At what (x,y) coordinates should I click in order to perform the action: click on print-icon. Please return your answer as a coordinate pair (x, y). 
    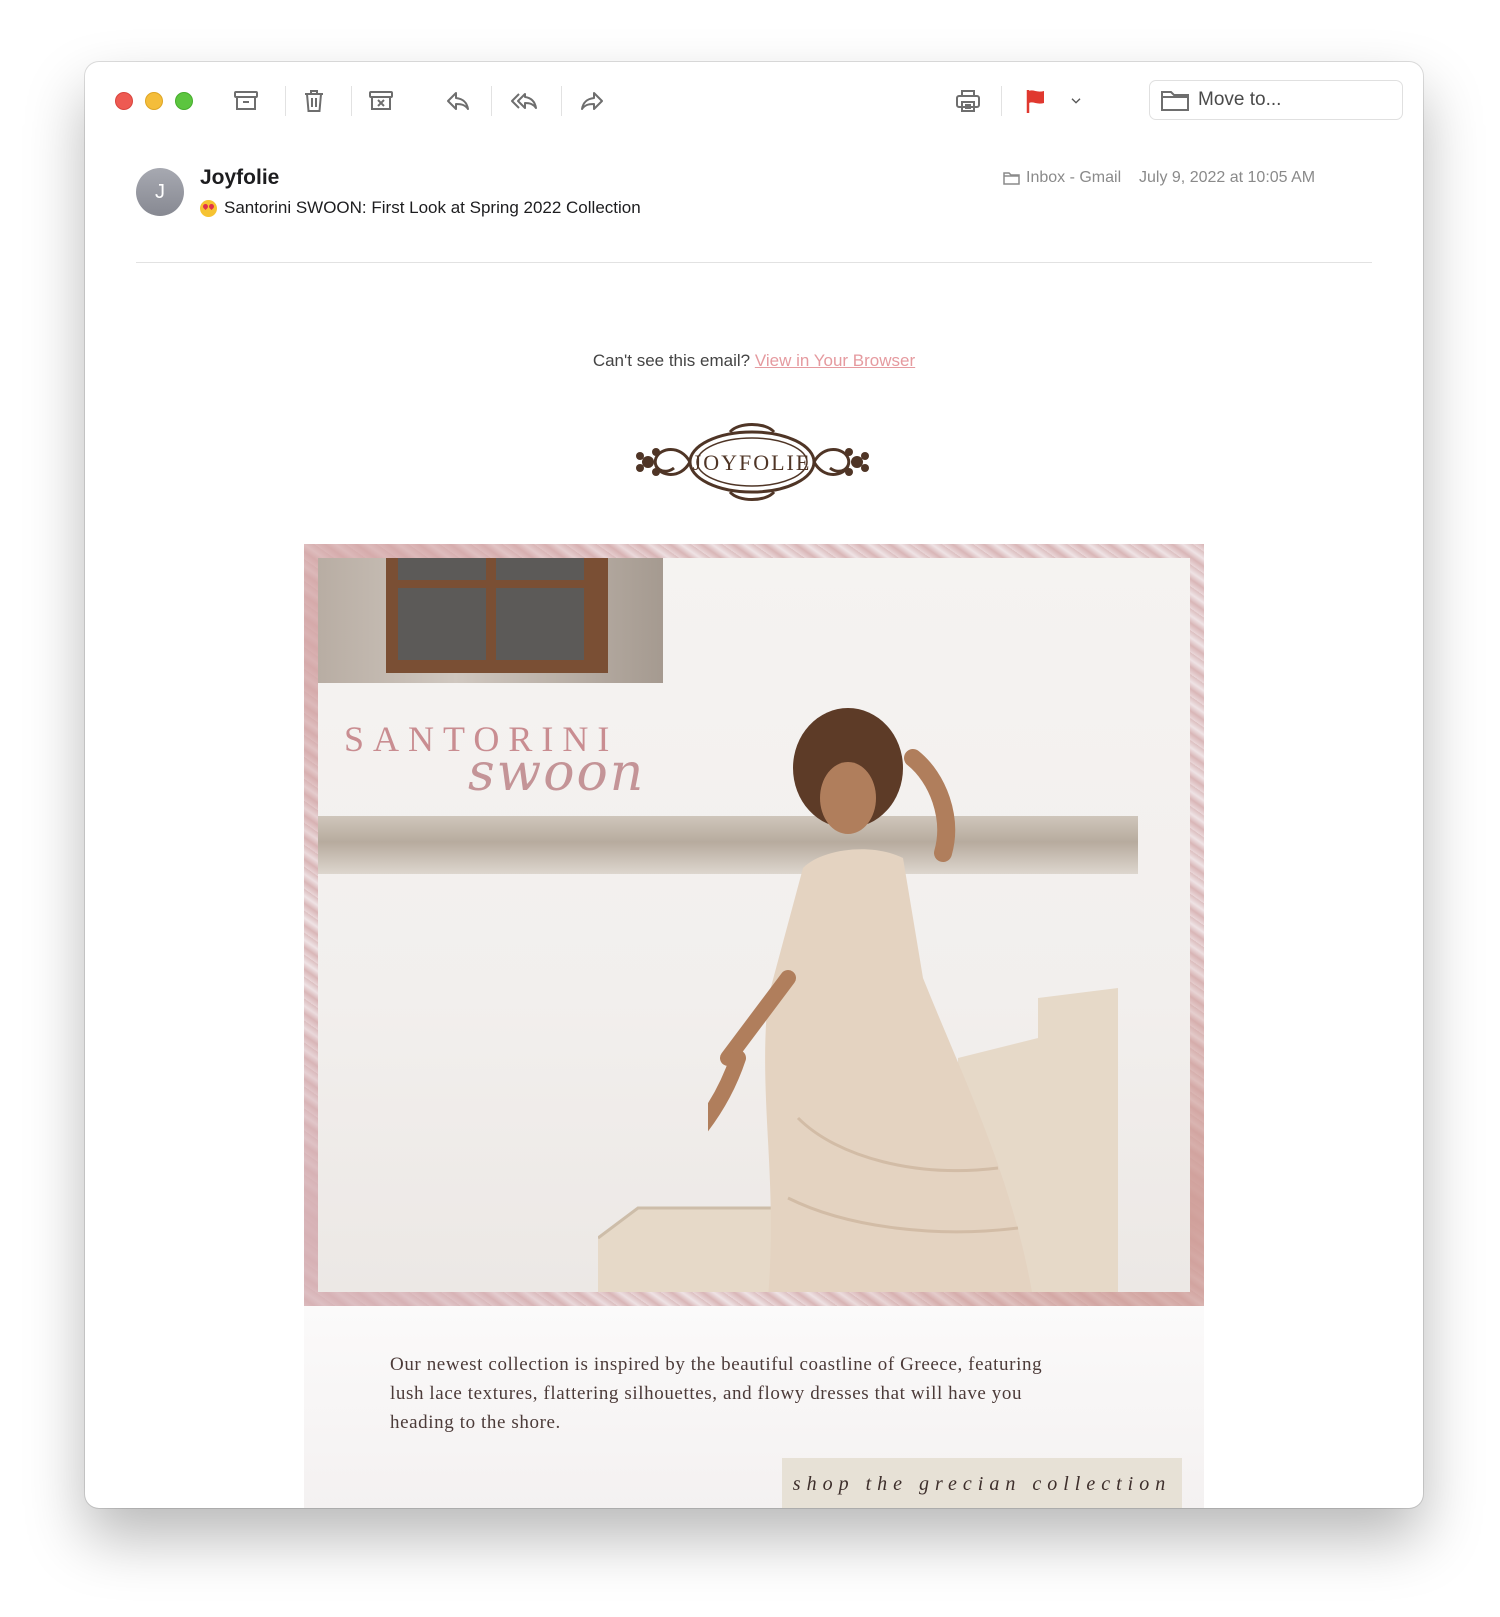
    Looking at the image, I should click on (968, 101).